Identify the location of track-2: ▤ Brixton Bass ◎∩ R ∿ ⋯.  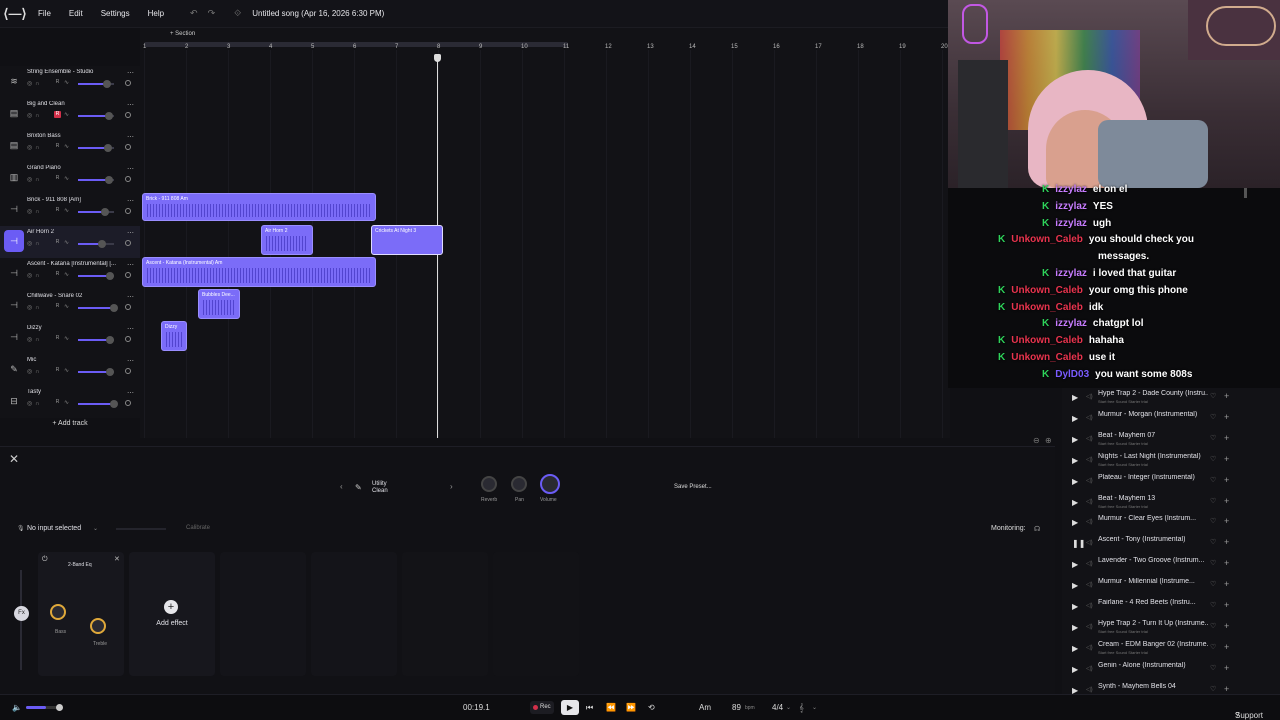
(70, 146).